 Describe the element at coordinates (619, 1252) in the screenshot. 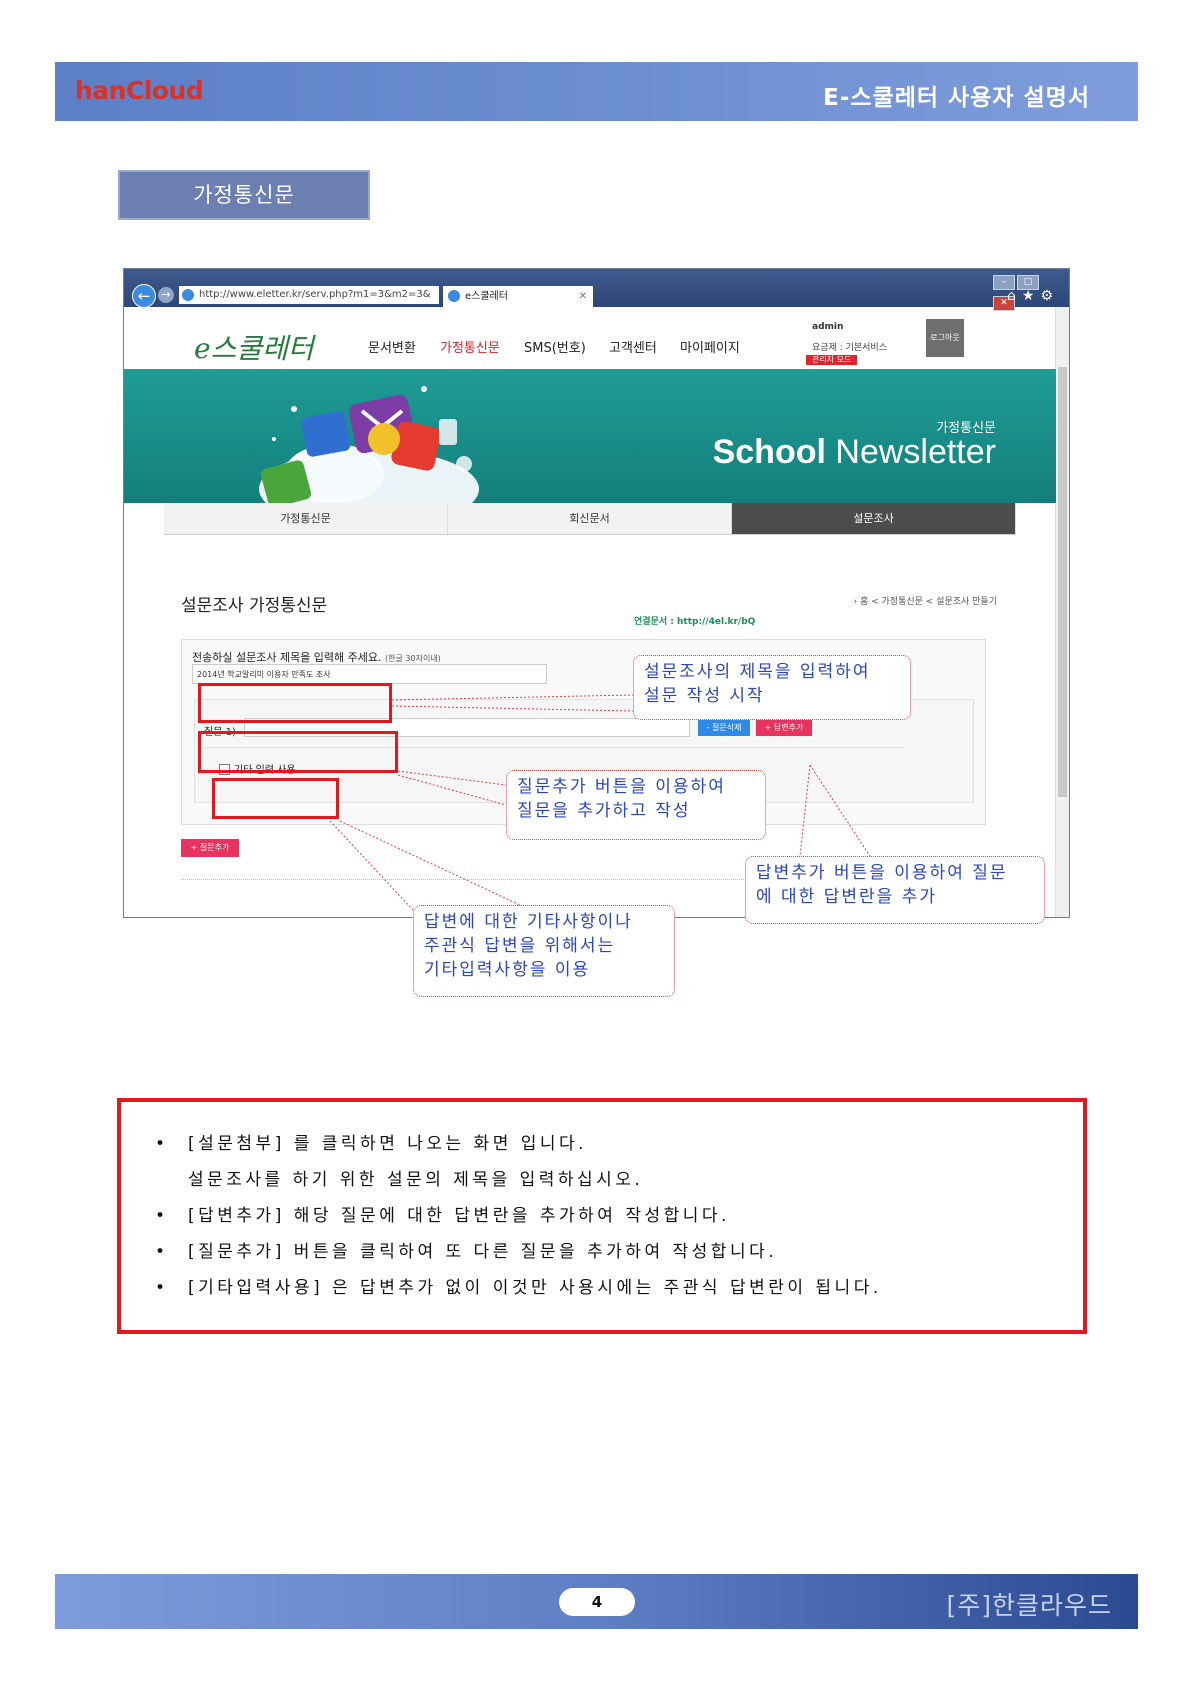

I see `note-item: [질문추가] 버튼을 클릭하여 또 다른 질문을 추가하여 작성합니다.` at that location.